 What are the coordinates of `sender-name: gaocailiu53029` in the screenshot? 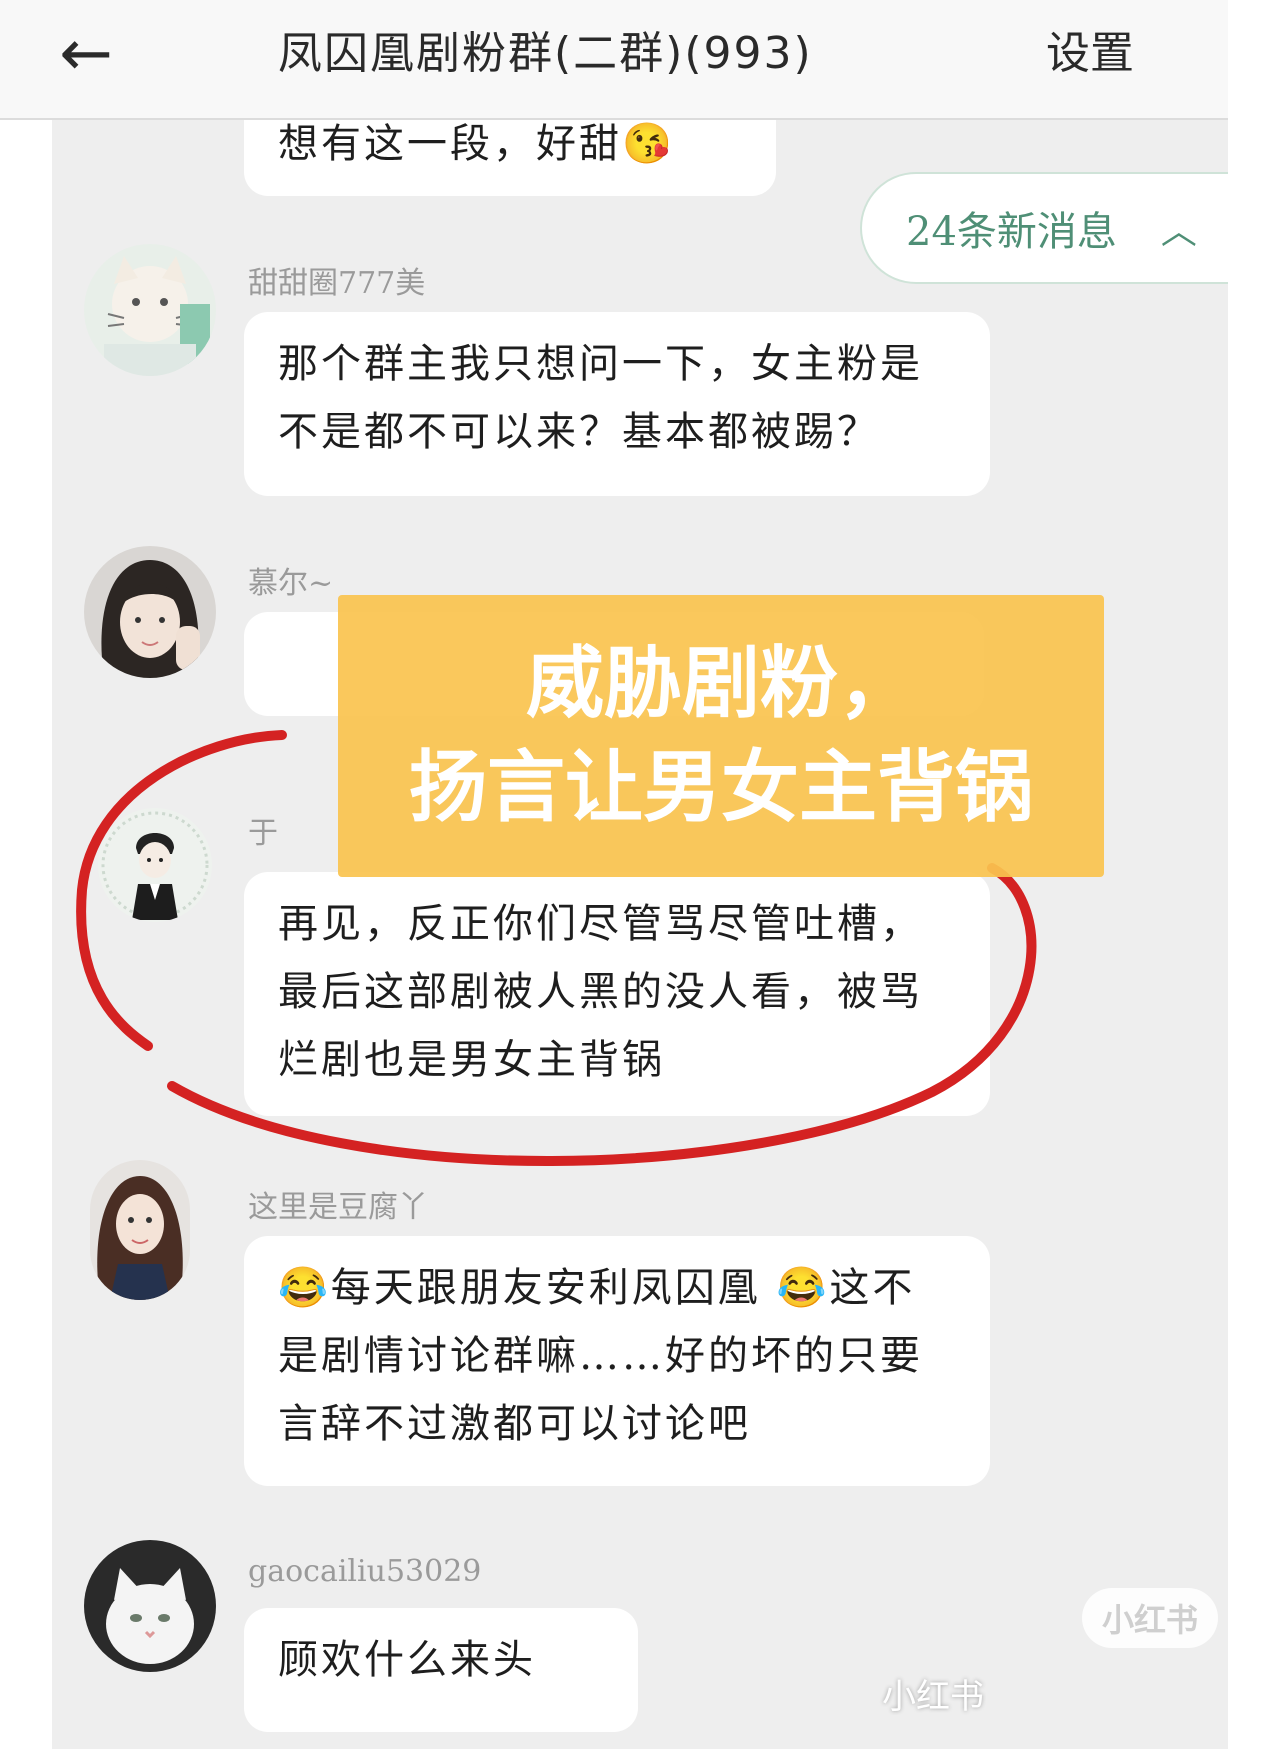 It's located at (365, 1571).